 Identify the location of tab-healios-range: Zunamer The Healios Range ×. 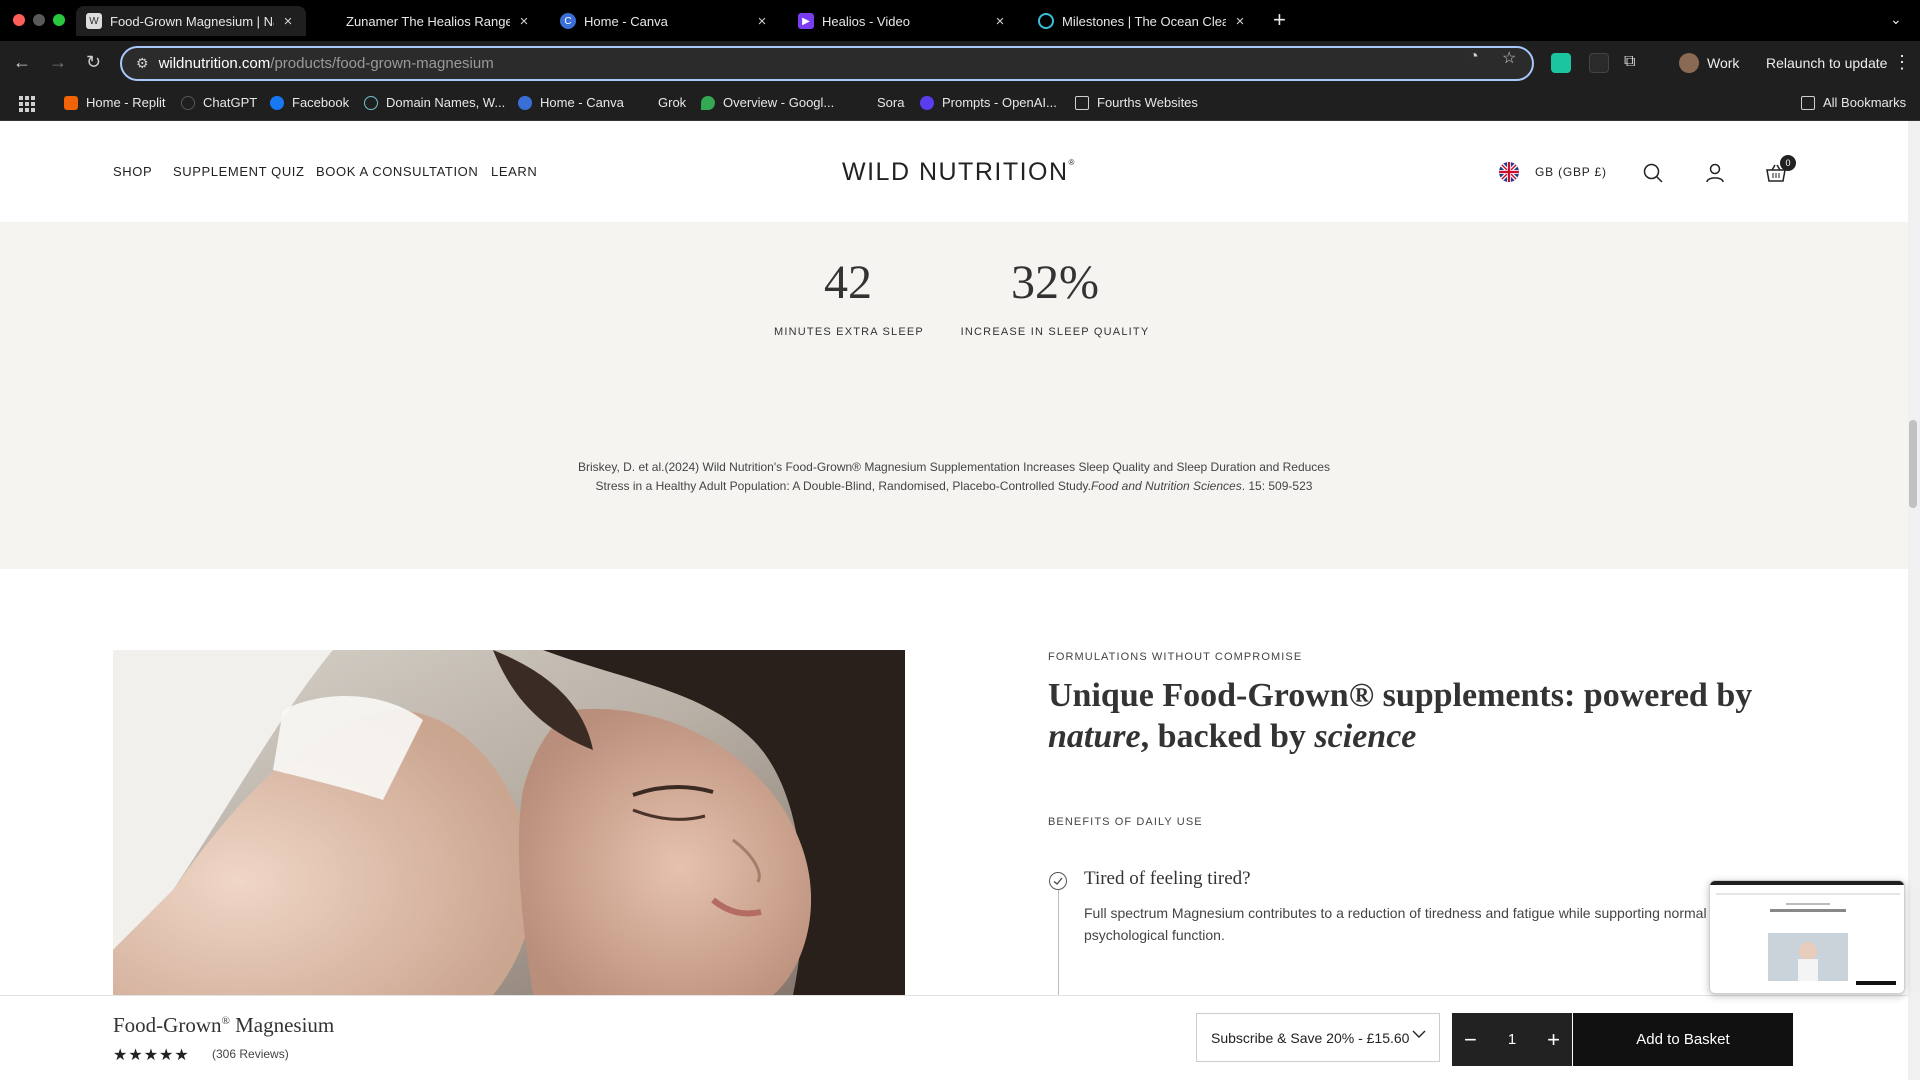
(427, 21).